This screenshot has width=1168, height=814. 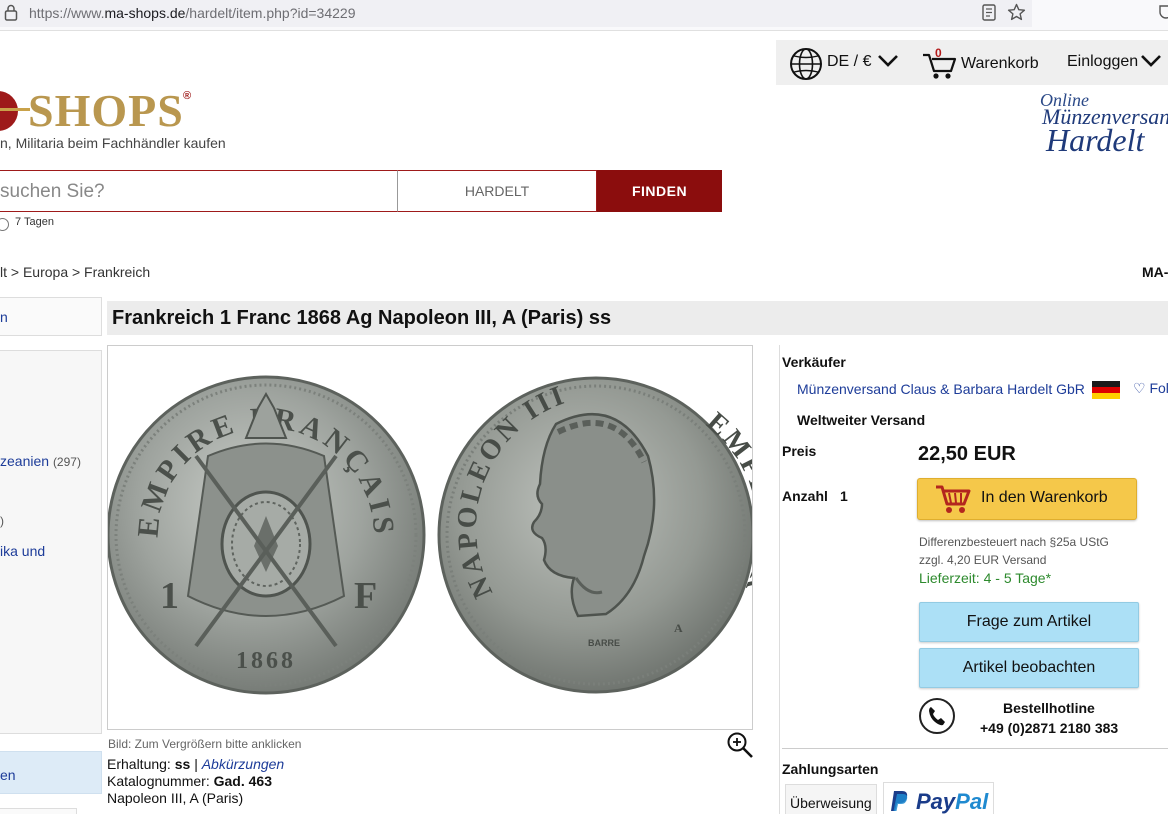 I want to click on follow-seller-link: ♡ Fol, so click(x=1150, y=388).